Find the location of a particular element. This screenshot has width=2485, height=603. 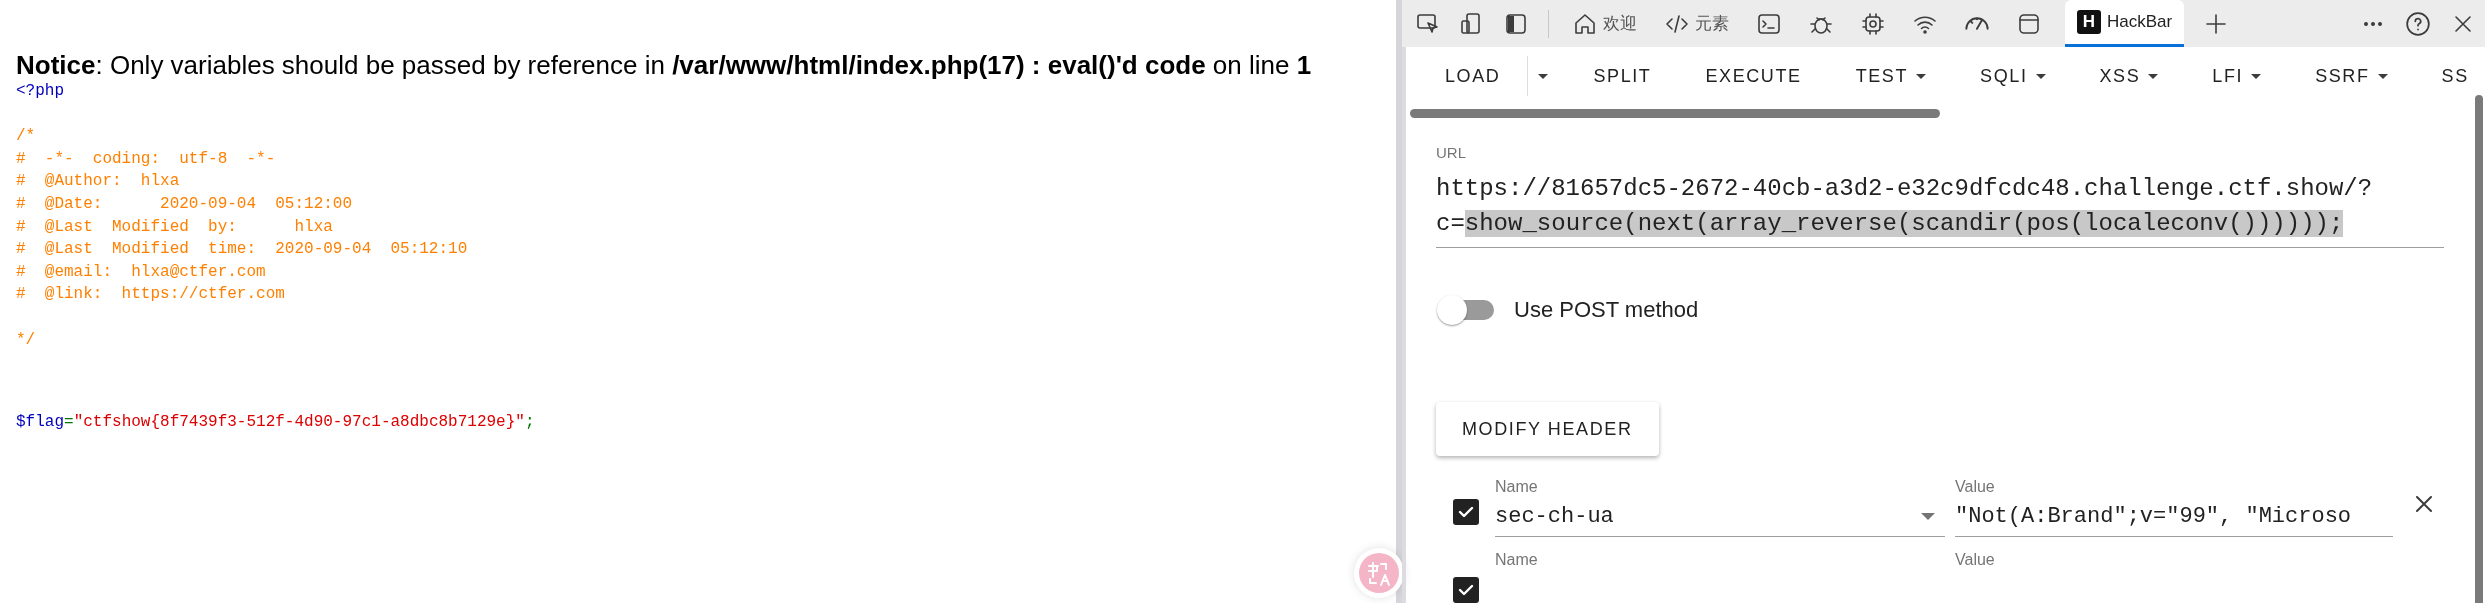

code-comment: /* # -*- coding: utf-8 -*- # @Author: hlxa # @Date: 2020-09-04 05:12:00 # @Last Modified by: hlxa # @Last Modified time: 2020-09-04 05:12:10 # @email: hlxa@ctfer.com # @link: https://ctfer.com */ is located at coordinates (242, 238).